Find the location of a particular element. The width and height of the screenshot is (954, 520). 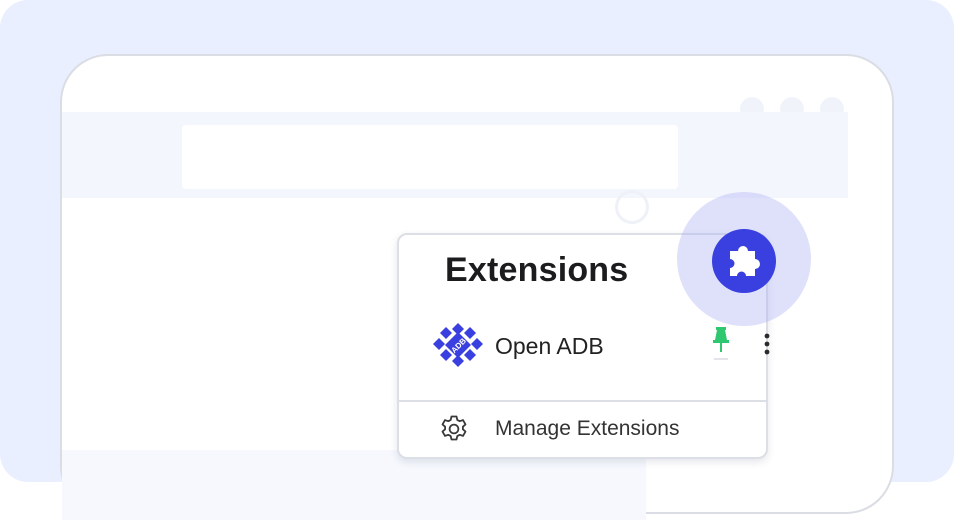

manage-extensions-label: Manage Extensions is located at coordinates (587, 428).